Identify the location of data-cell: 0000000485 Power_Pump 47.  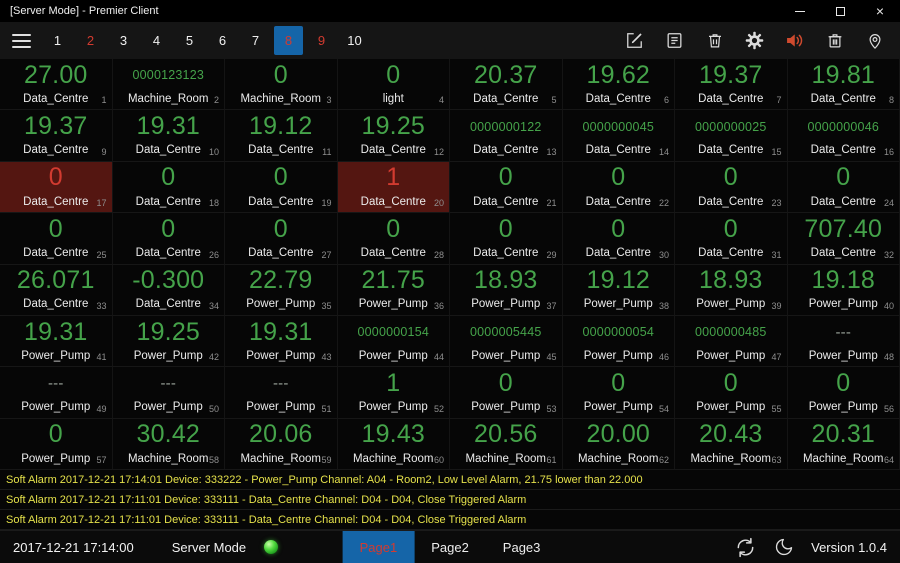
(731, 341).